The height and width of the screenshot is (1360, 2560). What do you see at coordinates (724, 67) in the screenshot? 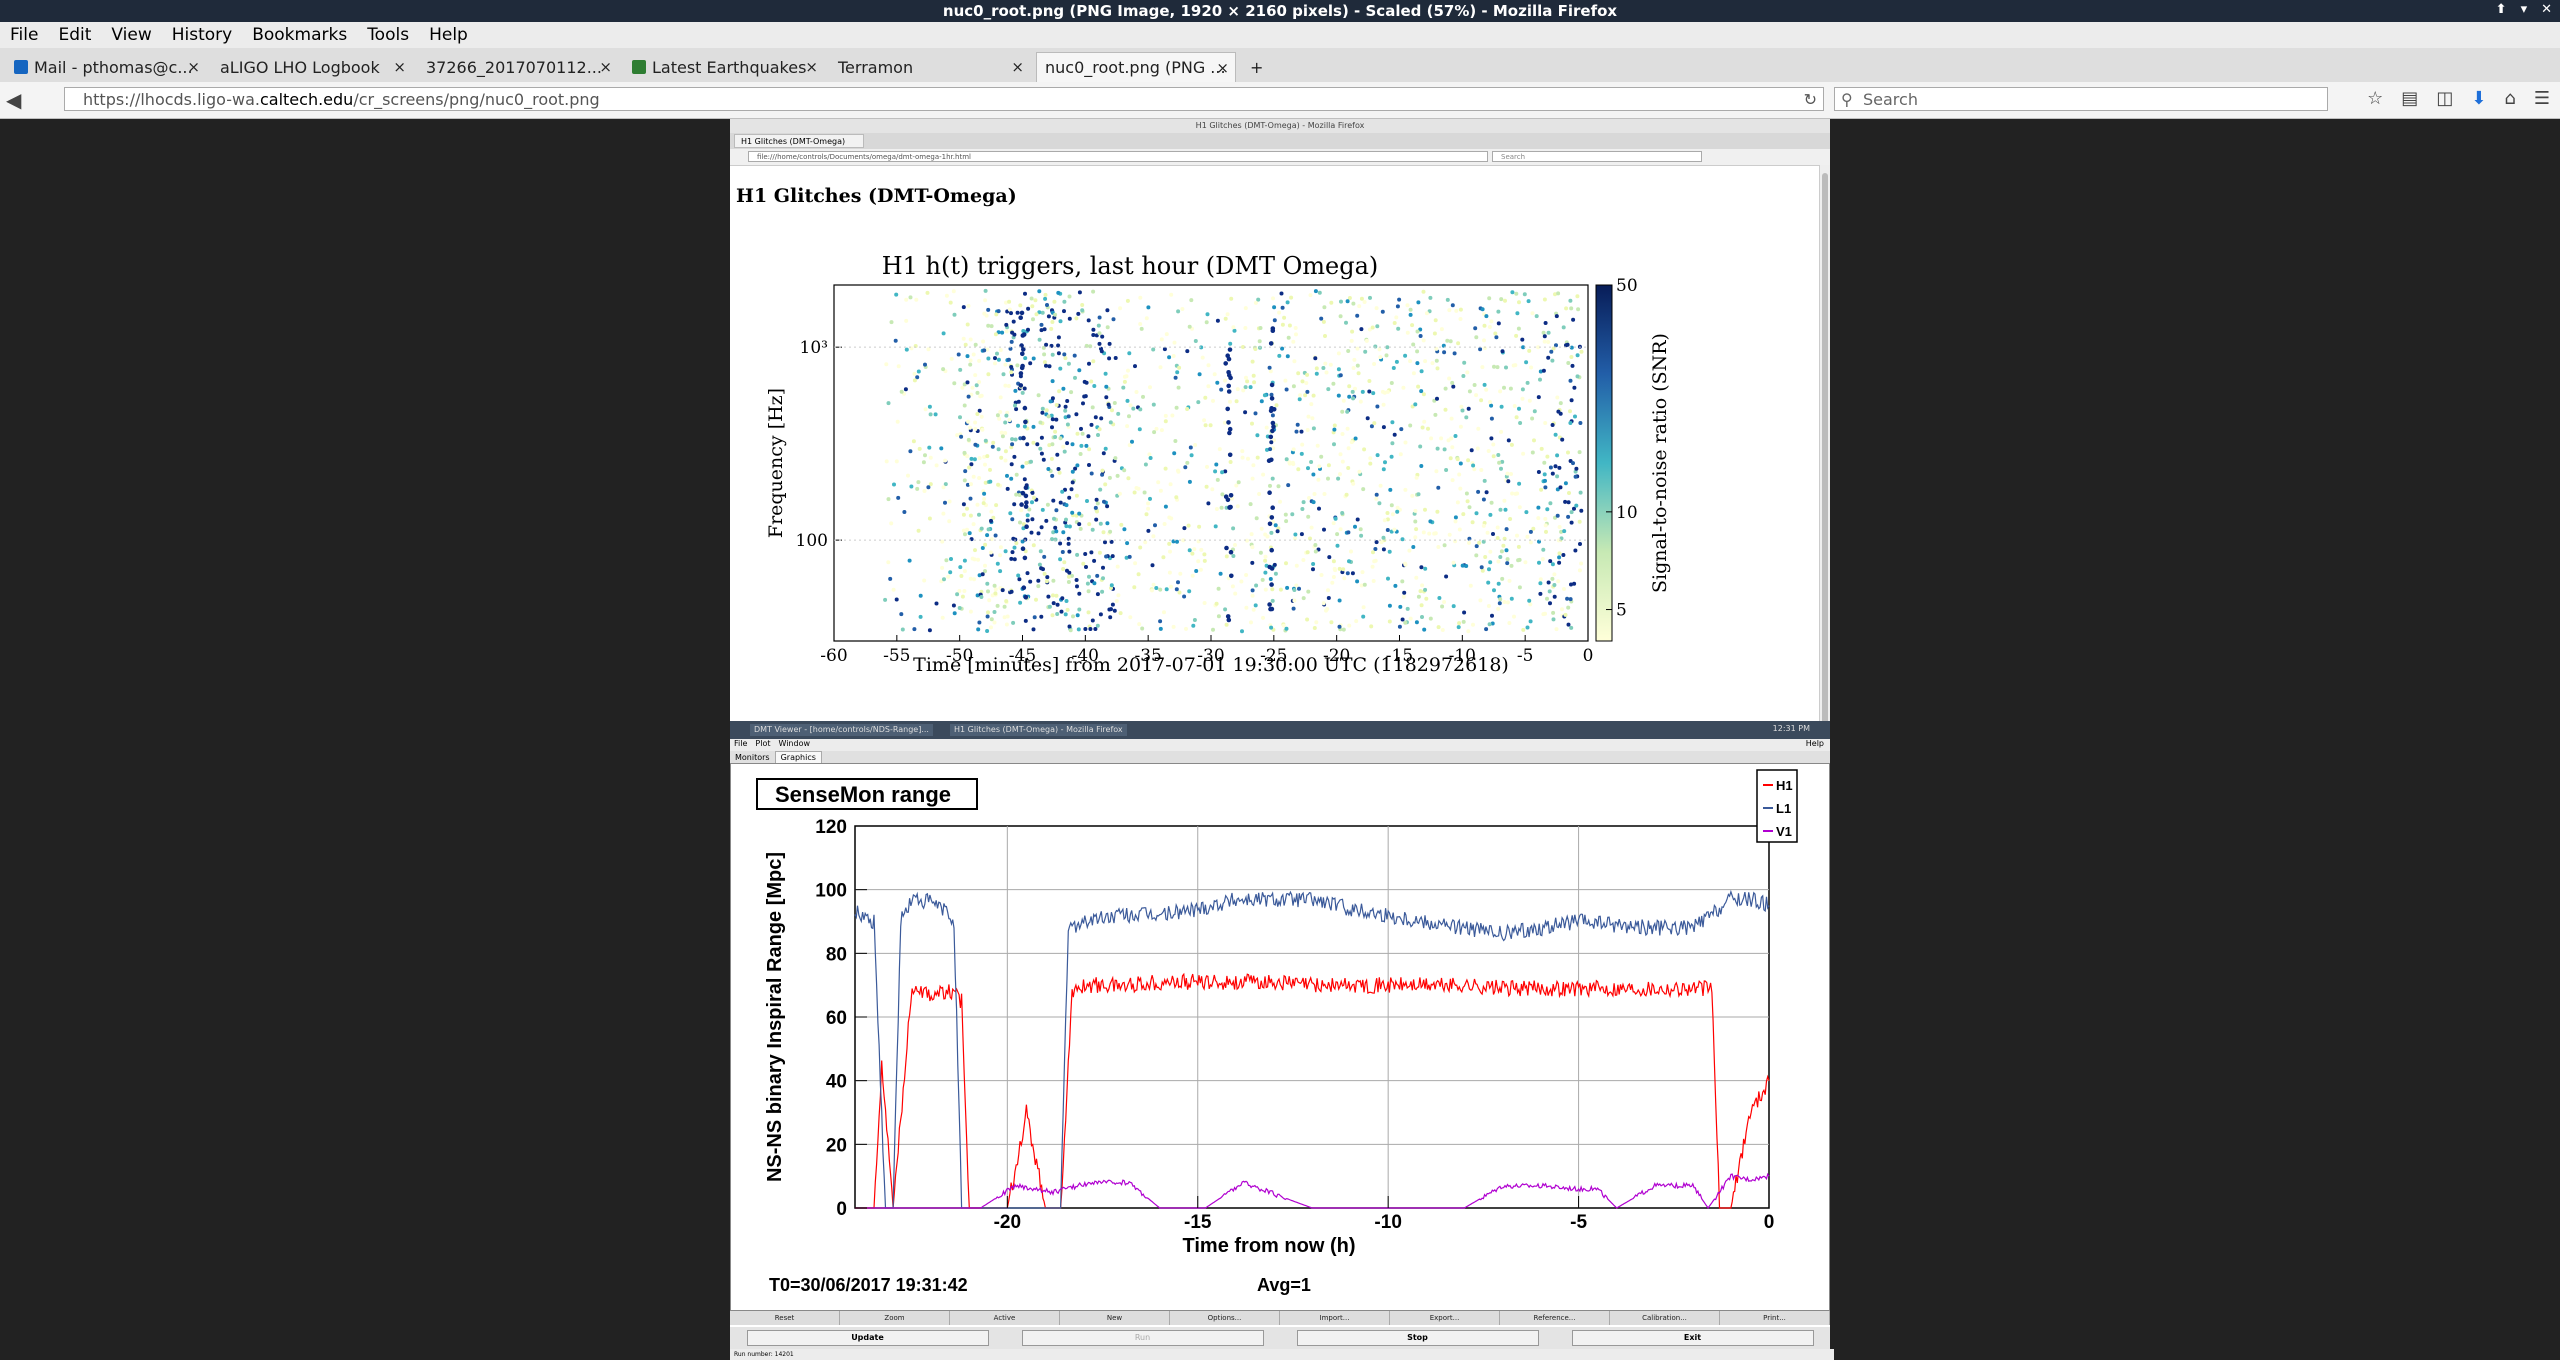
I see `browser-tab: Latest Earthquakes ×` at bounding box center [724, 67].